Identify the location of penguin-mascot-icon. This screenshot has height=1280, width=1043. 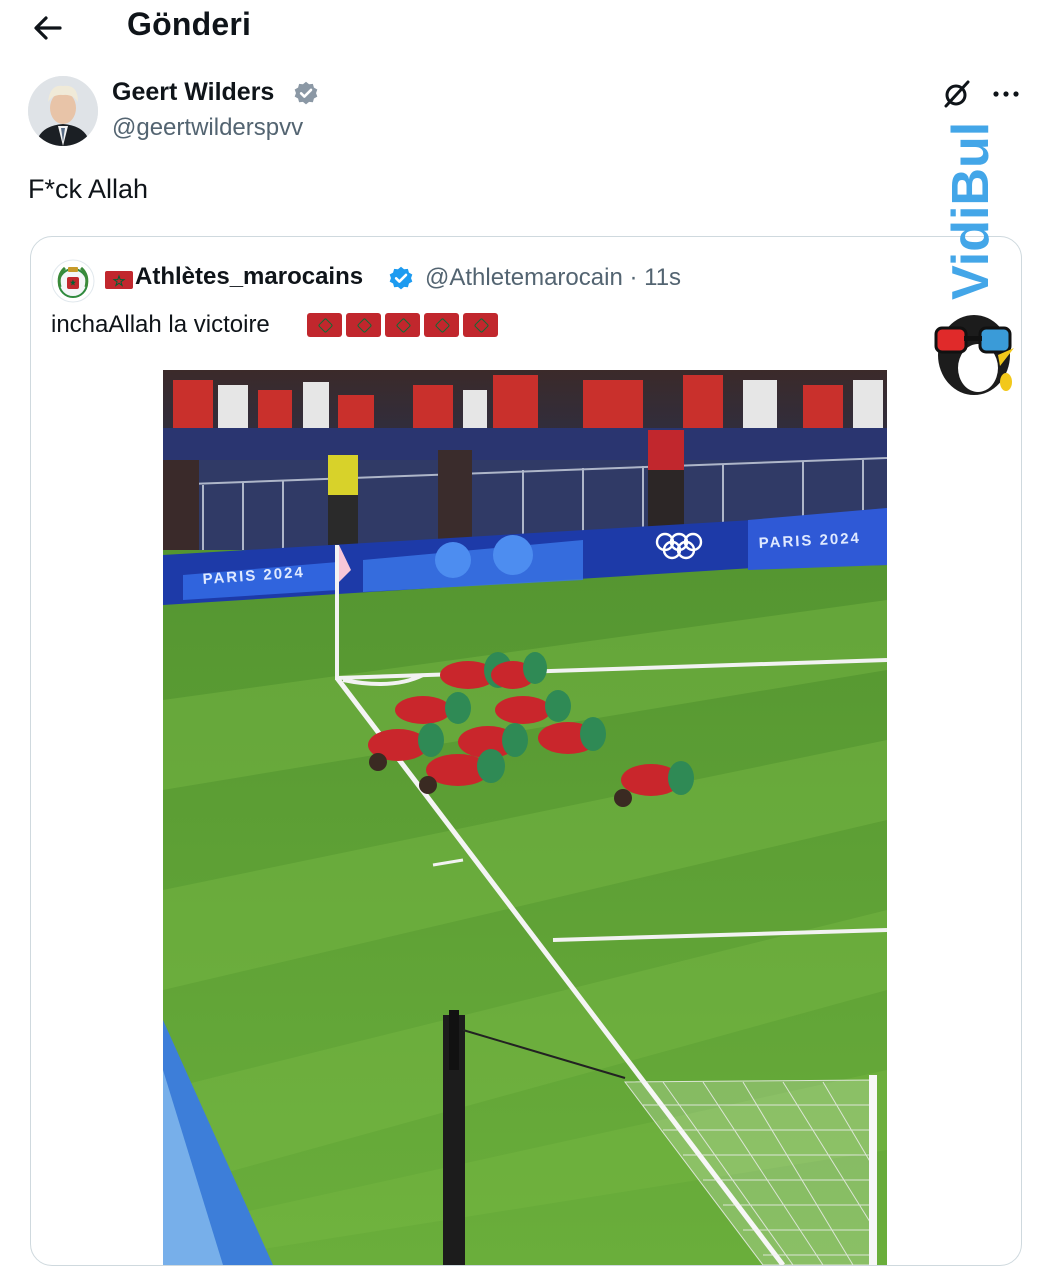
(974, 355).